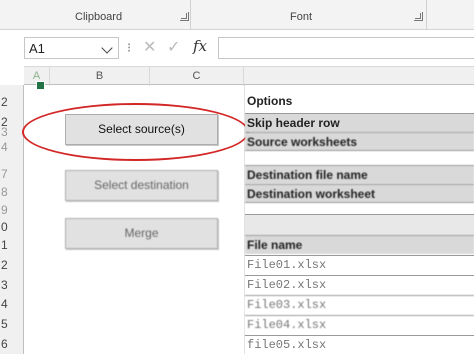 The width and height of the screenshot is (474, 355). Describe the element at coordinates (197, 76) in the screenshot. I see `column-header-c: C` at that location.